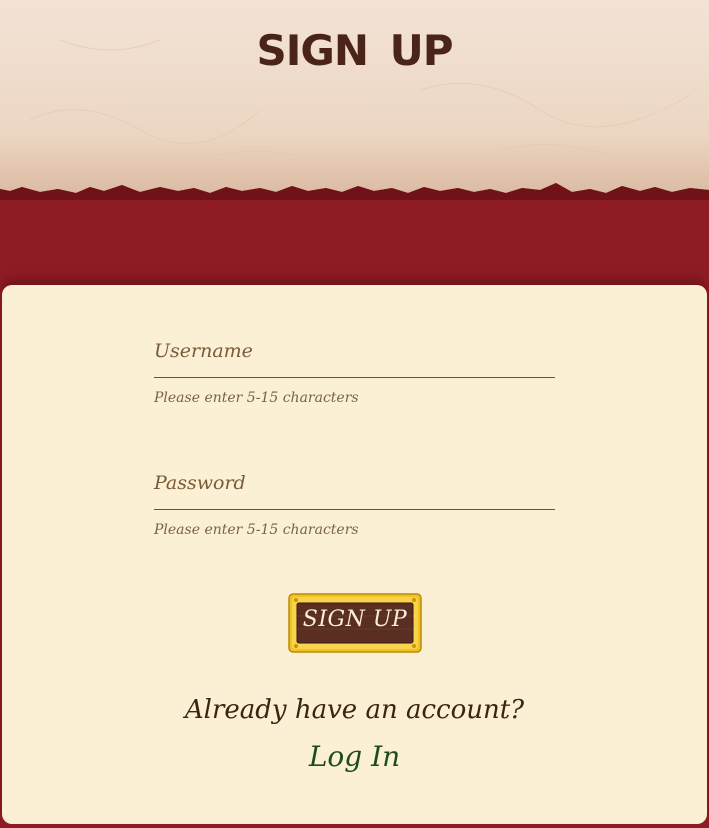 The width and height of the screenshot is (709, 828). What do you see at coordinates (256, 530) in the screenshot?
I see `password-hint: Please enter 5-15 characters` at bounding box center [256, 530].